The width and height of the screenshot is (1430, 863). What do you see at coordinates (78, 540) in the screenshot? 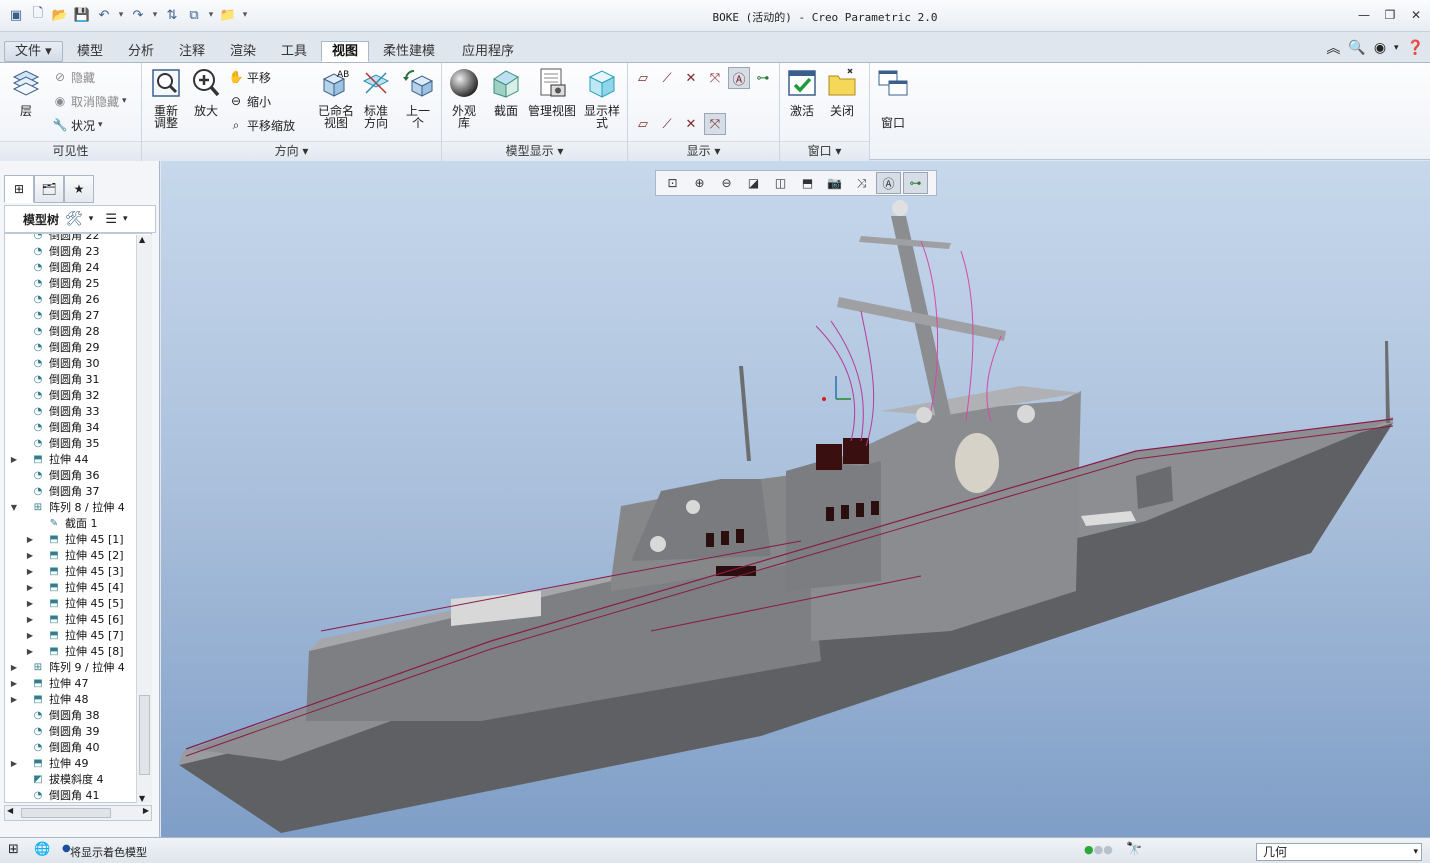
I see `tree-item: ▶ ⬒ 拉伸 45 [1]` at bounding box center [78, 540].